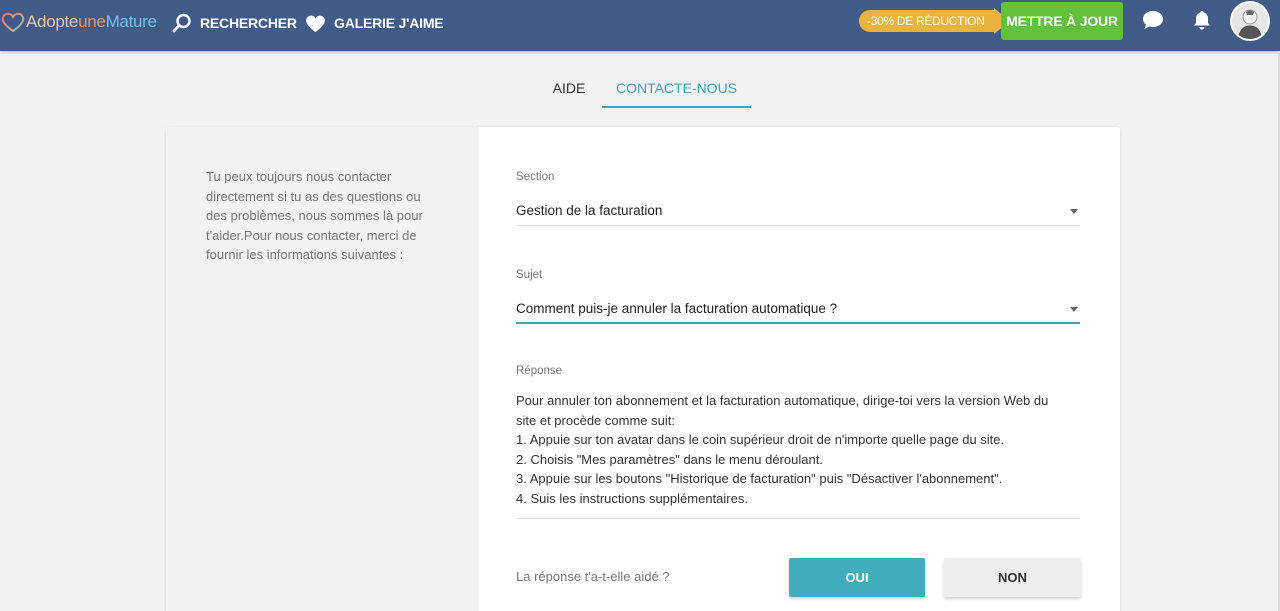 The height and width of the screenshot is (611, 1280). What do you see at coordinates (1062, 21) in the screenshot?
I see `upgrade-button: METTRE À JOUR` at bounding box center [1062, 21].